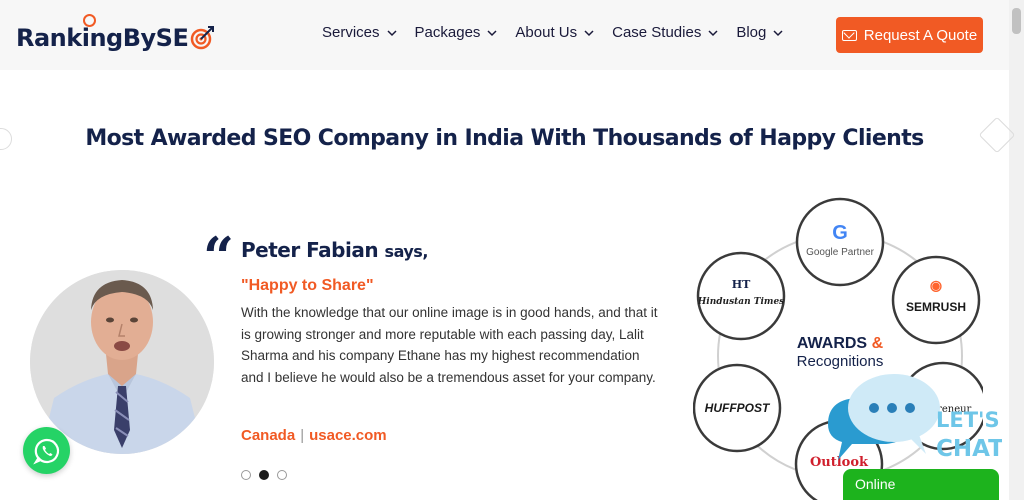  What do you see at coordinates (840, 252) in the screenshot?
I see `google-partner-label: Google Partner` at bounding box center [840, 252].